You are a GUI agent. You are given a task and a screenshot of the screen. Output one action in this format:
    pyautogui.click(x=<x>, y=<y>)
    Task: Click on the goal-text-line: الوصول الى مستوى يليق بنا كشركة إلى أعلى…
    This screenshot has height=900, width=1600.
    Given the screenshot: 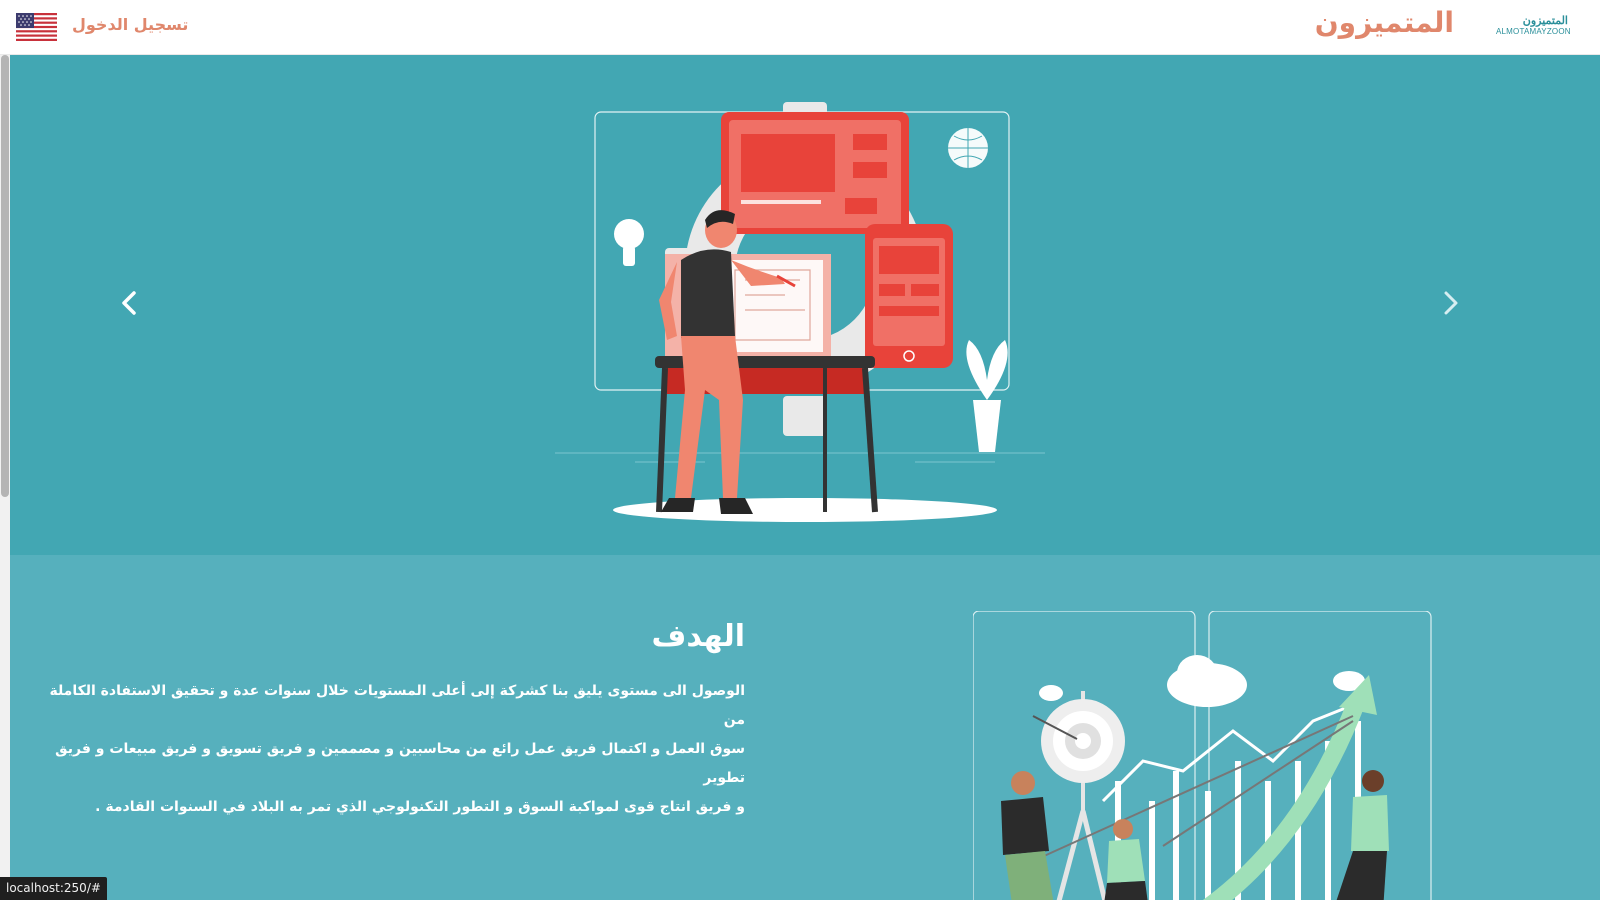 What is the action you would take?
    pyautogui.click(x=397, y=705)
    